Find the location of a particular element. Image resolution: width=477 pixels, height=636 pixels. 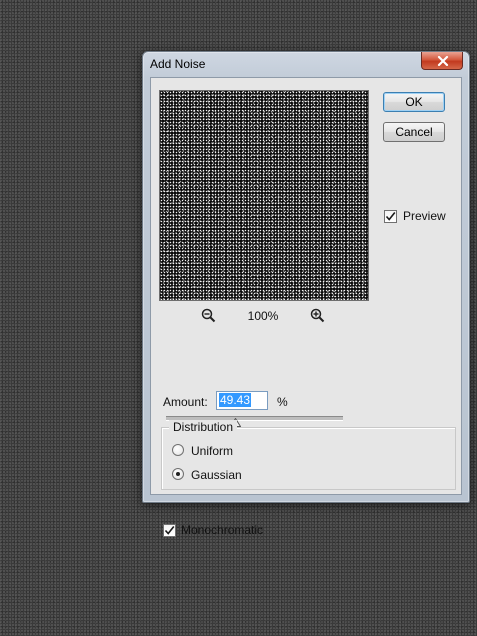

preview-image is located at coordinates (264, 195).